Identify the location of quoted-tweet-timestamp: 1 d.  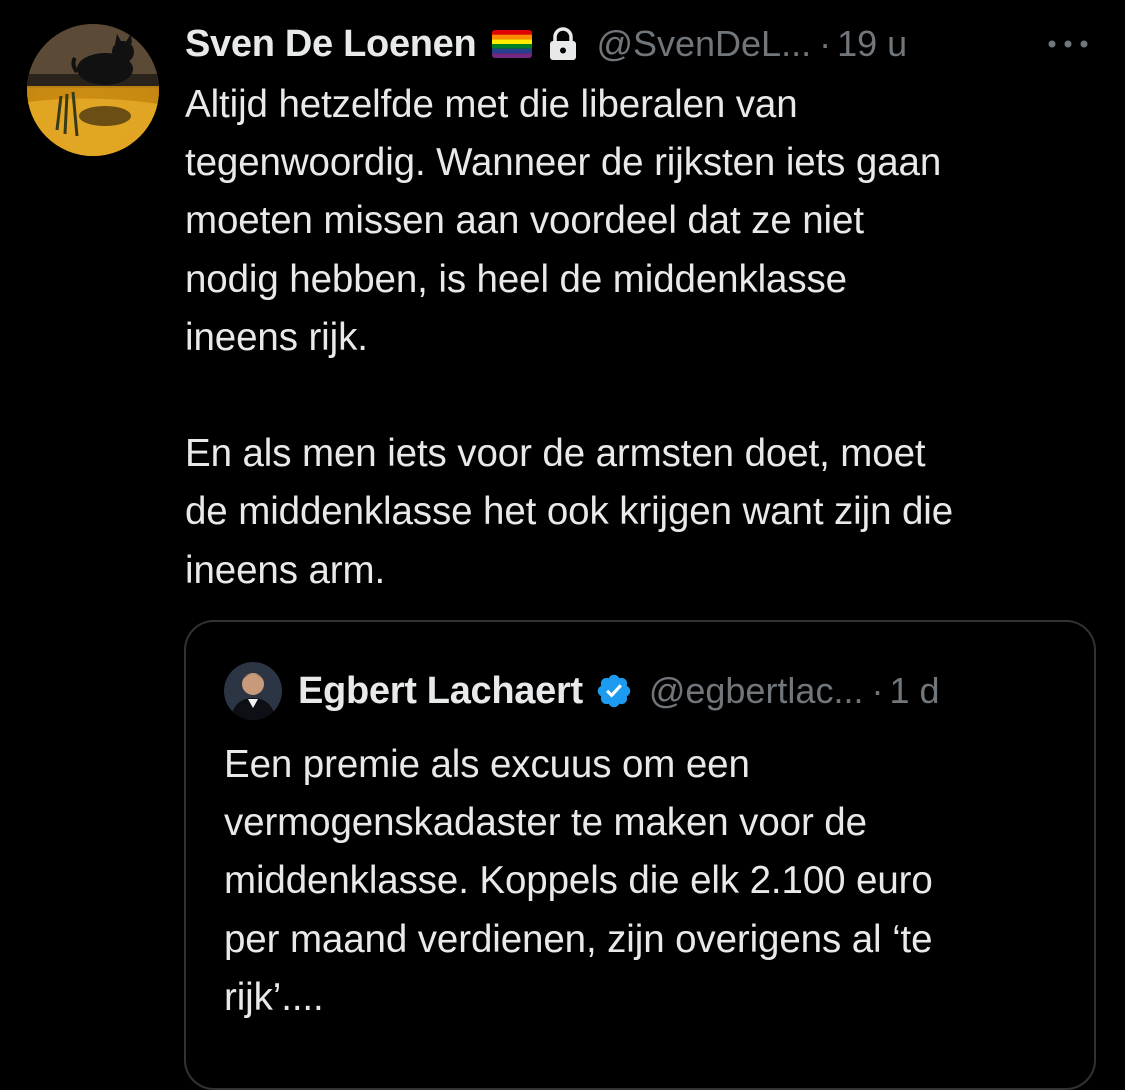
(914, 690).